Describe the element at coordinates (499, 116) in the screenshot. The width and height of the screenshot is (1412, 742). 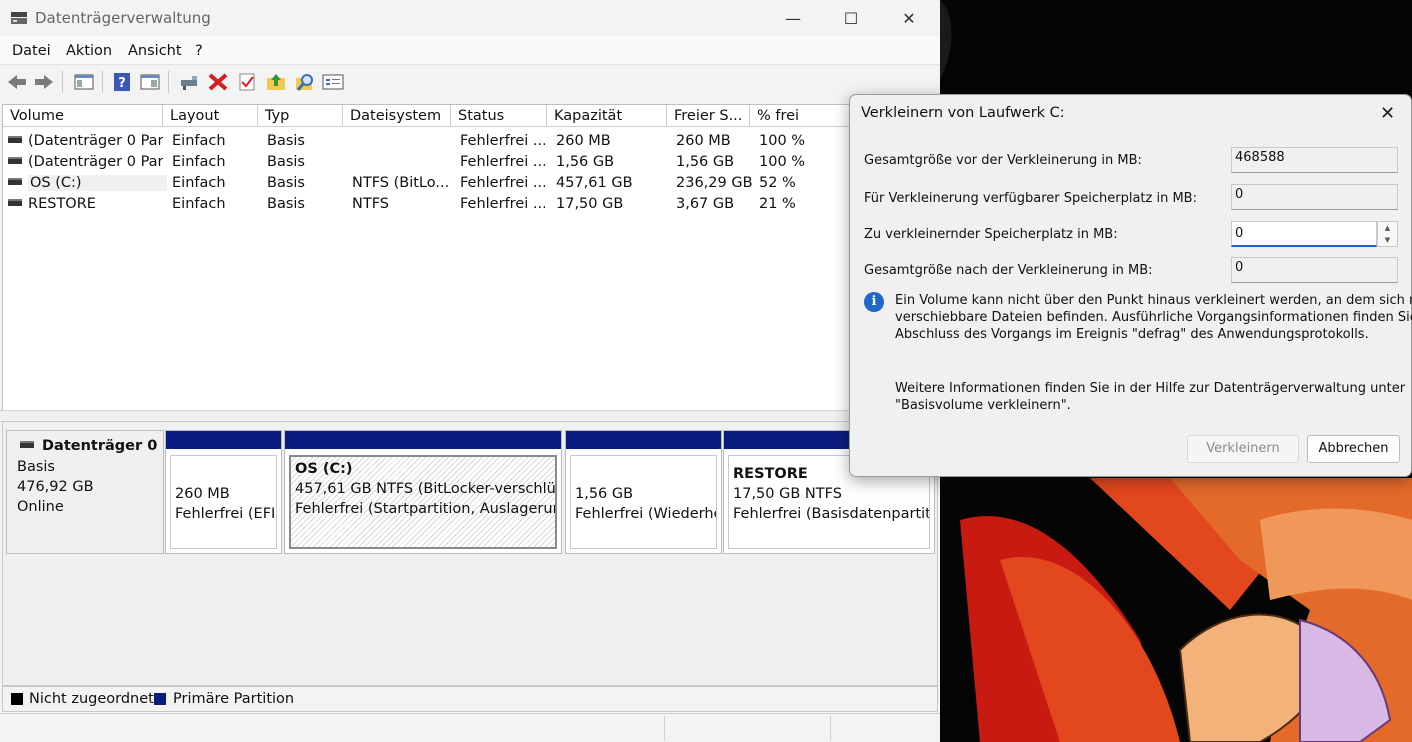
I see `column-header-status: Status` at that location.